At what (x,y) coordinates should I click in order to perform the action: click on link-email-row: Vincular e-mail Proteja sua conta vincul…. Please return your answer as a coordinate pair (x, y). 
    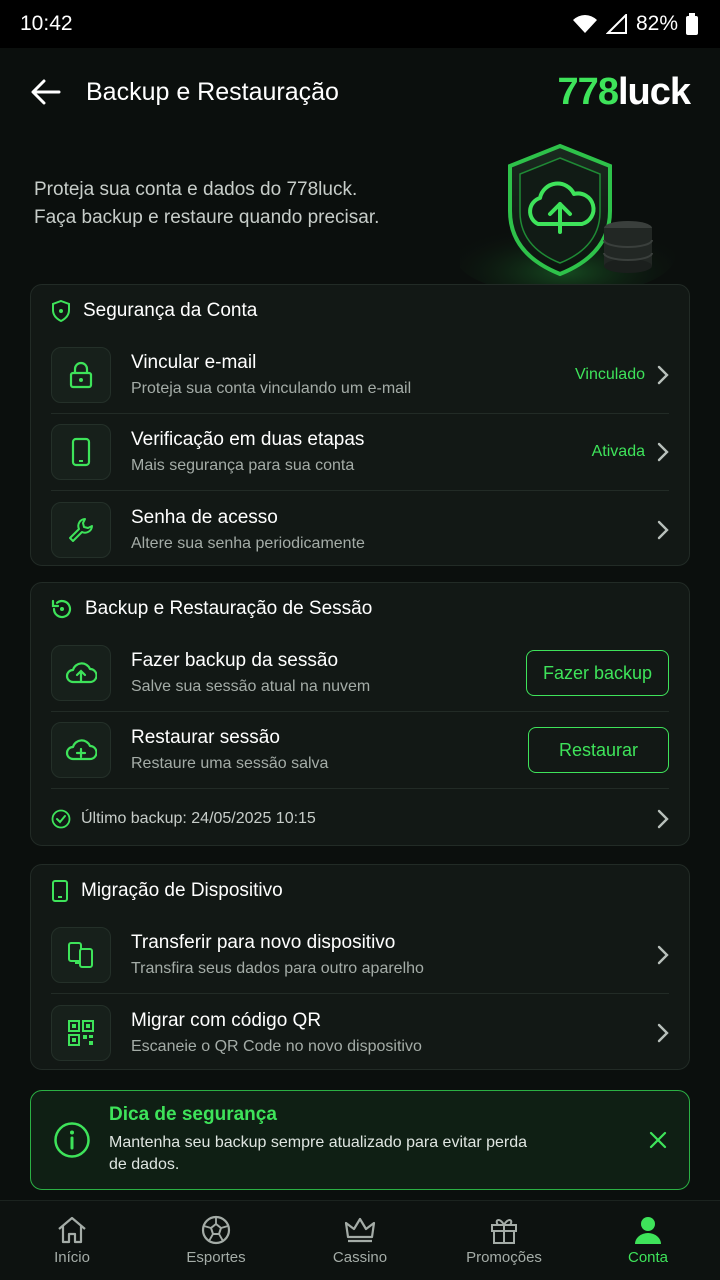
    Looking at the image, I should click on (360, 375).